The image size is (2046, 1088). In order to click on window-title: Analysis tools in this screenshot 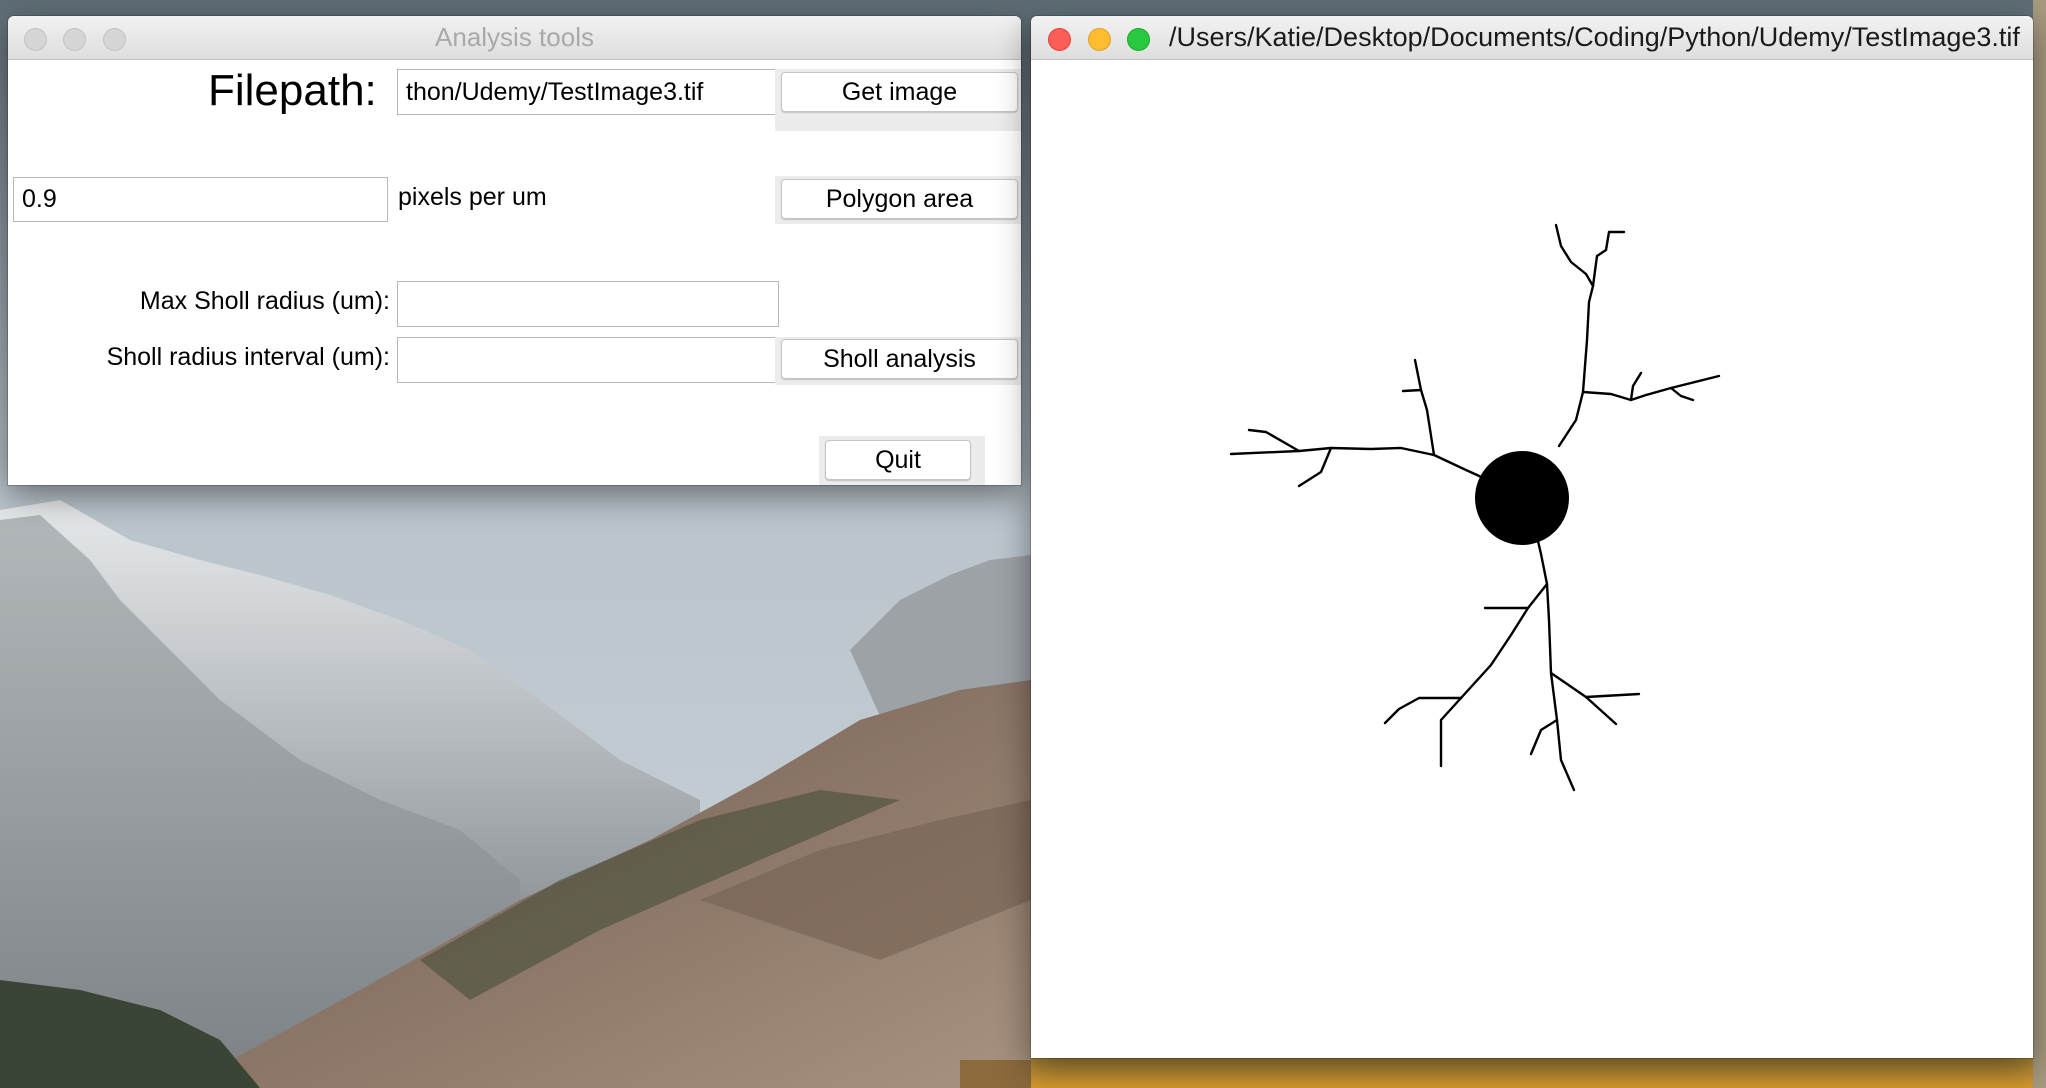, I will do `click(514, 37)`.